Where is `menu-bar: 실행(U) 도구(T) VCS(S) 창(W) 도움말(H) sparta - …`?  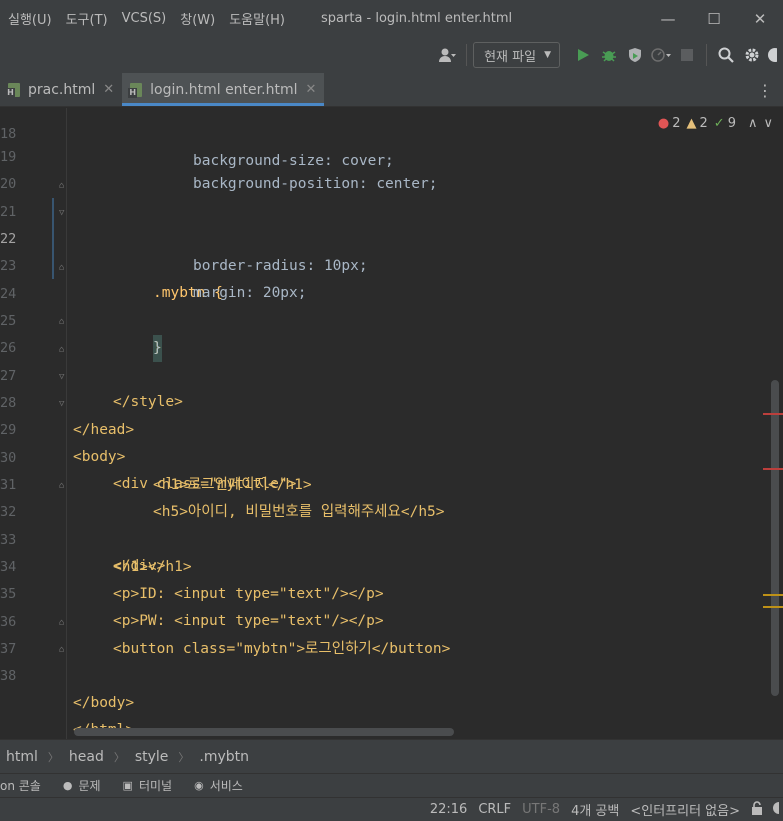 menu-bar: 실행(U) 도구(T) VCS(S) 창(W) 도움말(H) sparta - … is located at coordinates (391, 18).